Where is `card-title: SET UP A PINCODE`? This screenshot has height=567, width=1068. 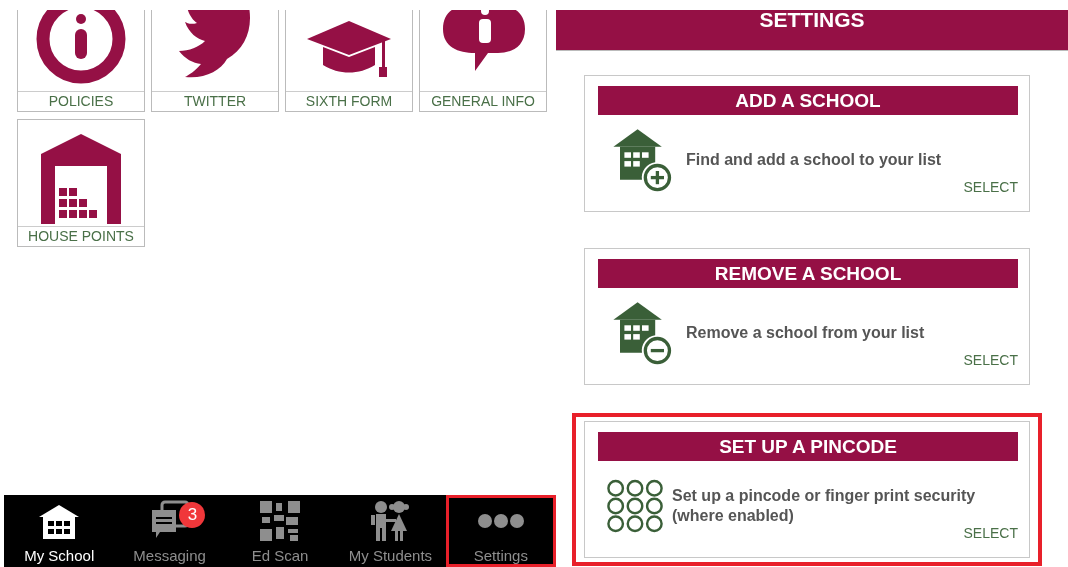
card-title: SET UP A PINCODE is located at coordinates (808, 446).